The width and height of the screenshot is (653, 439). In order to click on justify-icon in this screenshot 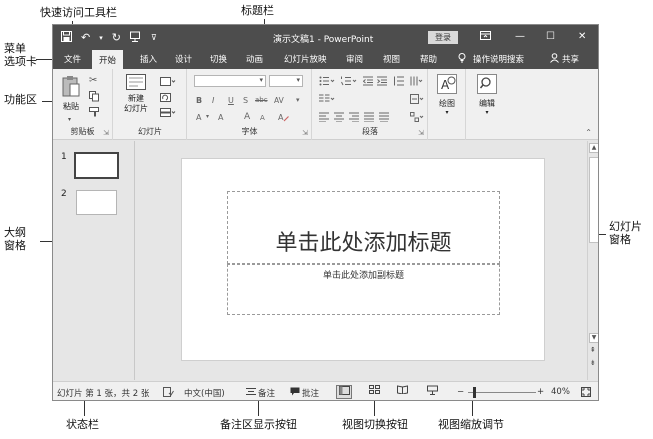, I will do `click(369, 118)`.